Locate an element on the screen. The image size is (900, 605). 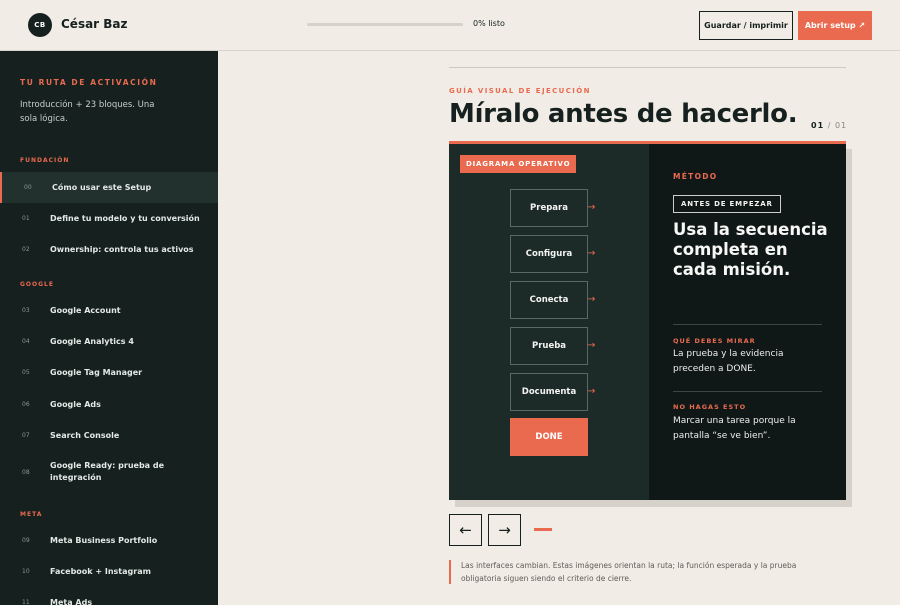
progress-bar is located at coordinates (385, 24).